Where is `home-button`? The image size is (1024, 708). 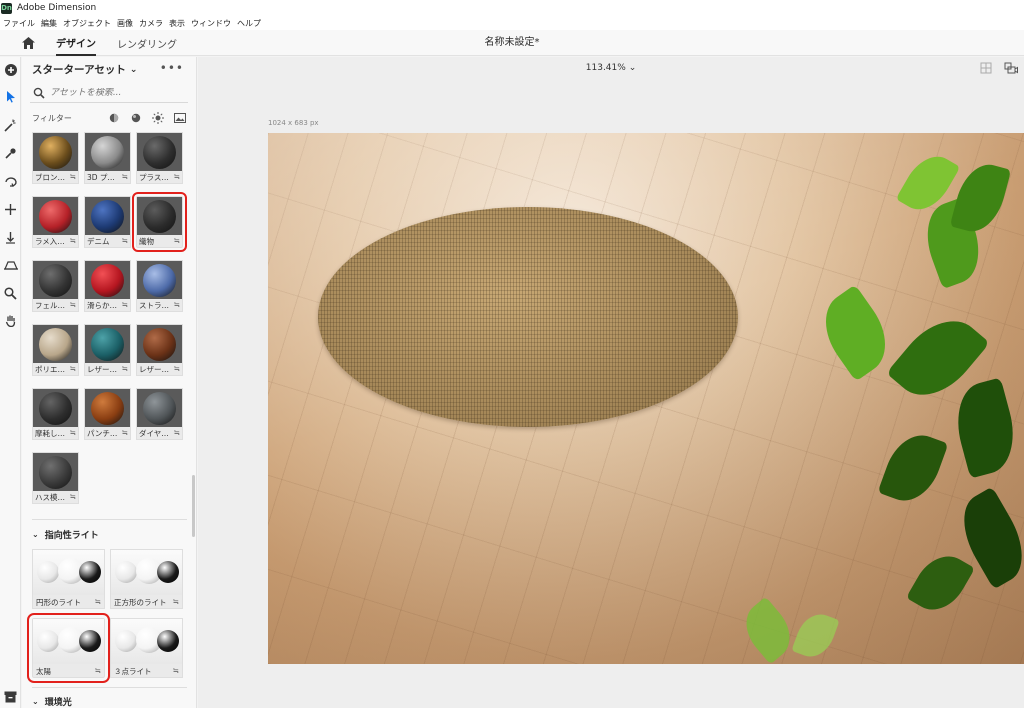
home-button is located at coordinates (28, 43).